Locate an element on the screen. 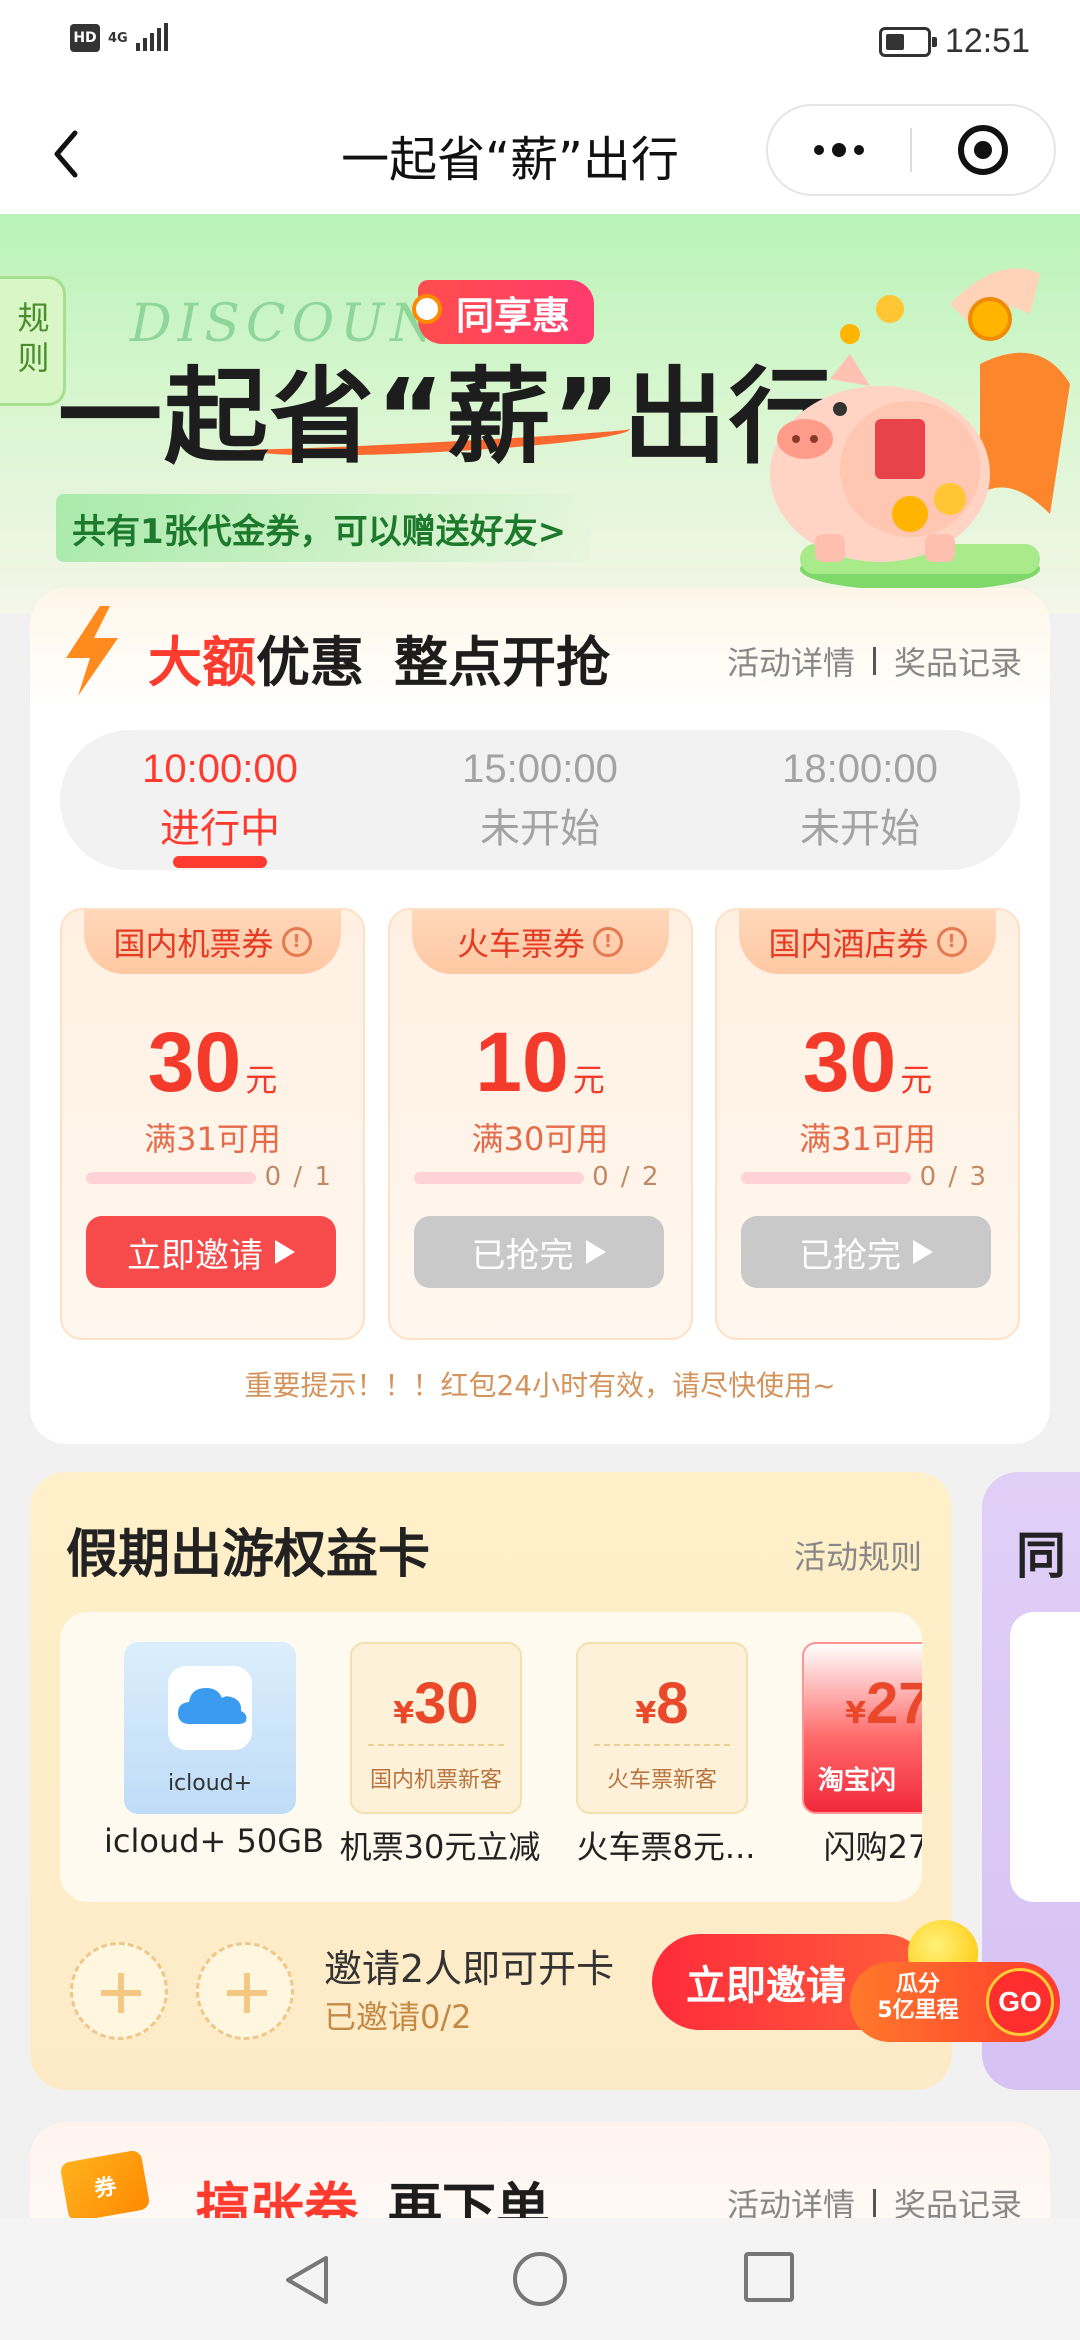 Image resolution: width=1080 pixels, height=2340 pixels. close-button is located at coordinates (983, 150).